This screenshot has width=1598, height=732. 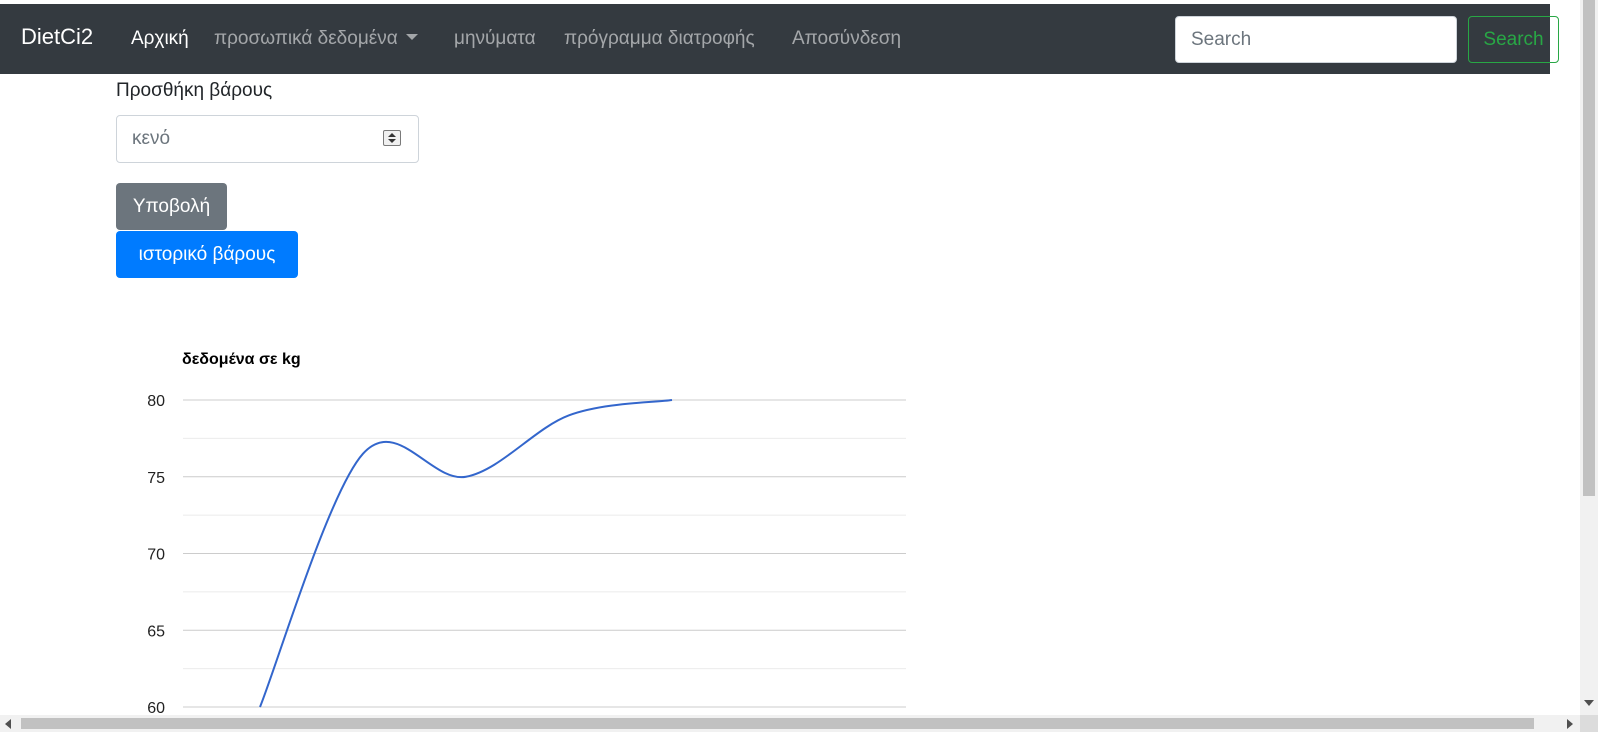 What do you see at coordinates (171, 206) in the screenshot?
I see `submit-button: Υποβολή` at bounding box center [171, 206].